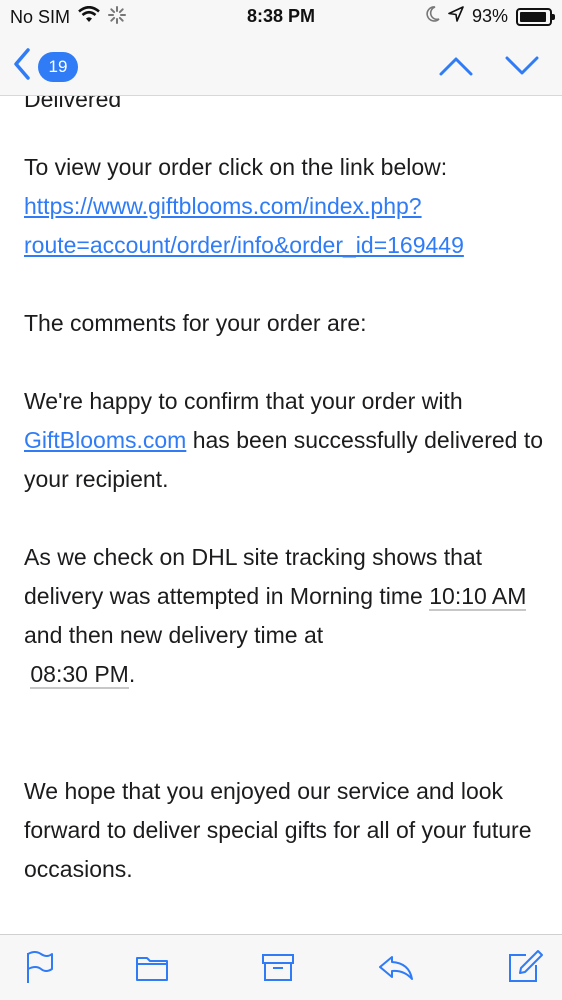 Image resolution: width=562 pixels, height=1000 pixels. Describe the element at coordinates (489, 65) in the screenshot. I see `message-nav-arrows` at that location.